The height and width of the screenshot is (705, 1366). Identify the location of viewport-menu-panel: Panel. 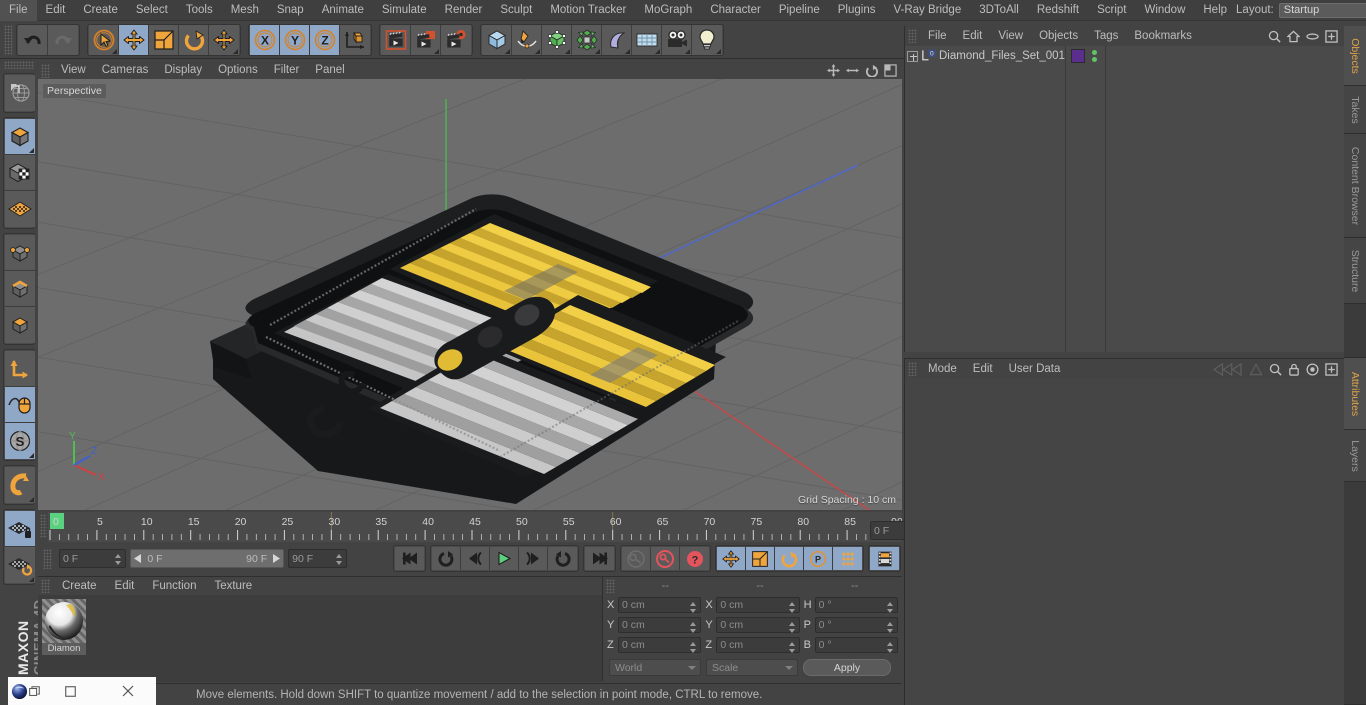
(329, 70).